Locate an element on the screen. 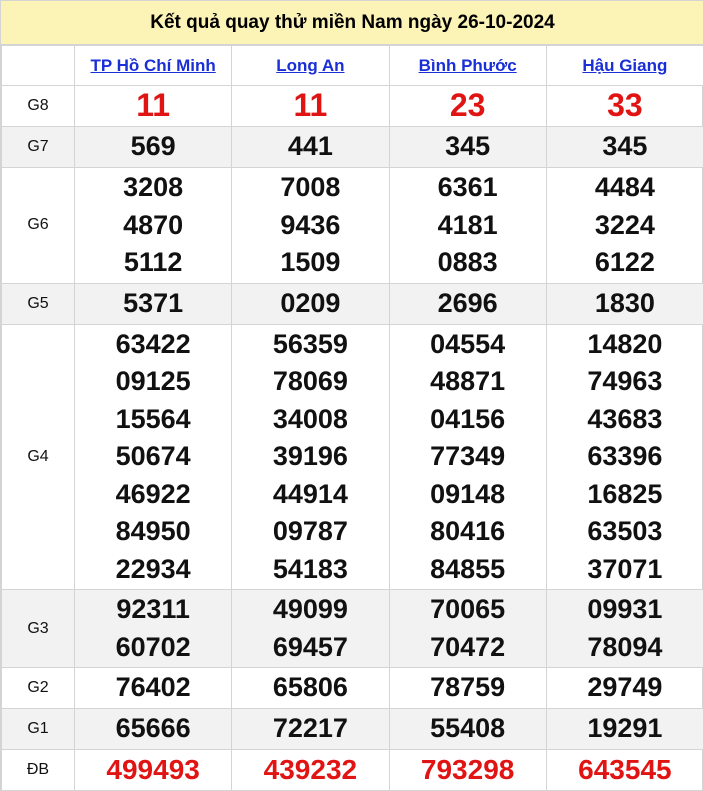  prize-number: 09148 is located at coordinates (468, 493).